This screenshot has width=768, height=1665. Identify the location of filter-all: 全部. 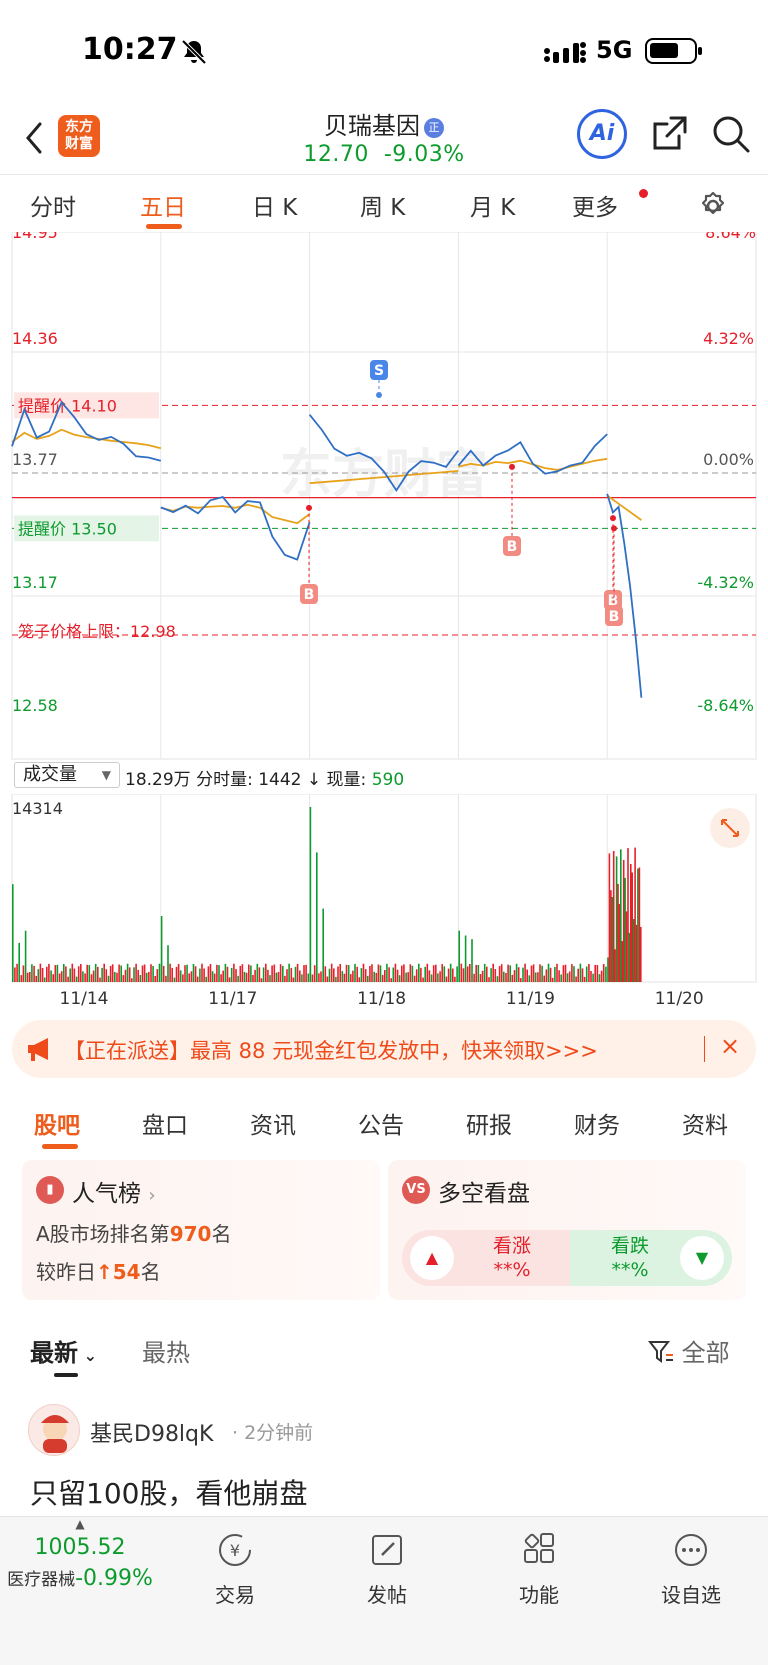
(688, 1350).